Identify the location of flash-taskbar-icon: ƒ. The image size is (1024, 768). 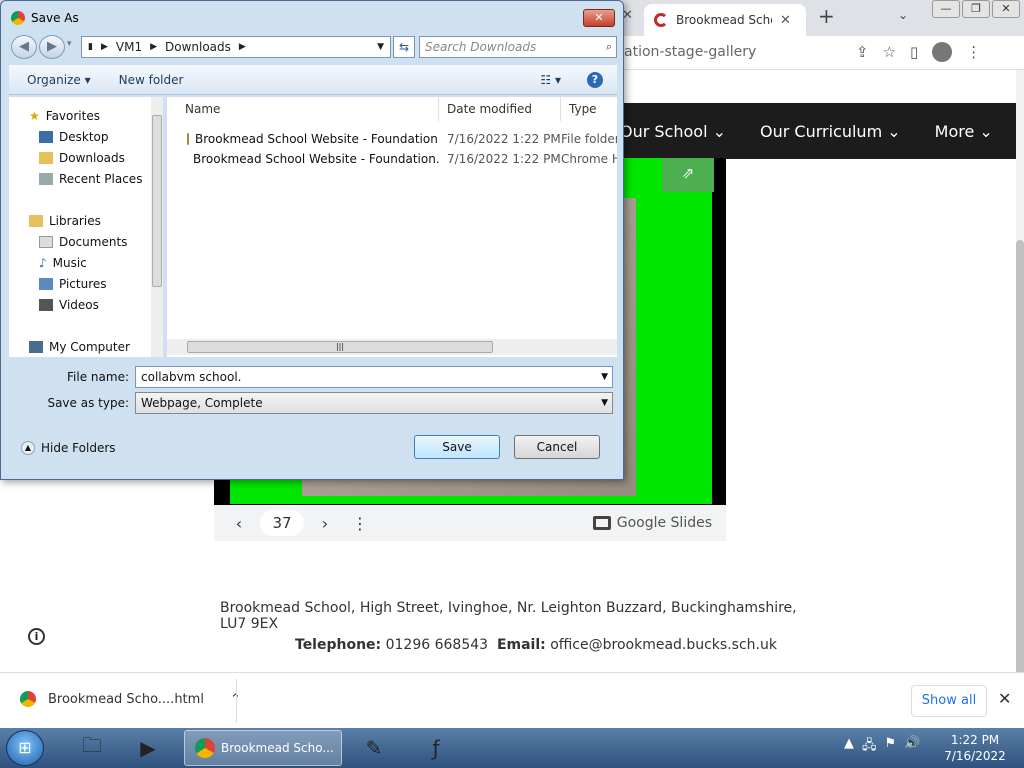
(436, 748).